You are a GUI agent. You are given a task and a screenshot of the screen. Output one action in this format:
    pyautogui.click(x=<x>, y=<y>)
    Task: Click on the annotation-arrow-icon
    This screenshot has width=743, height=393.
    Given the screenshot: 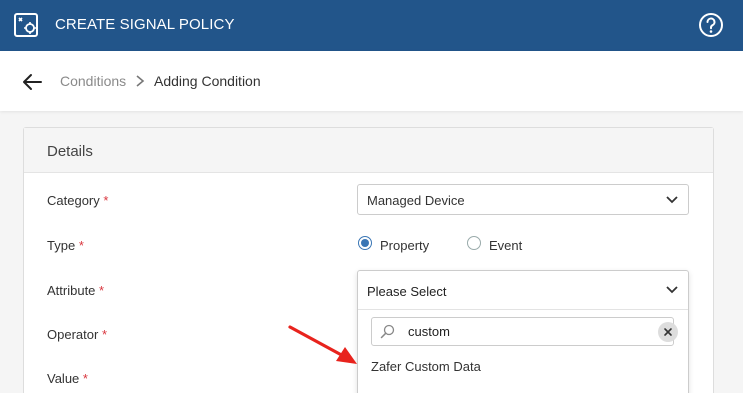 What is the action you would take?
    pyautogui.click(x=322, y=344)
    